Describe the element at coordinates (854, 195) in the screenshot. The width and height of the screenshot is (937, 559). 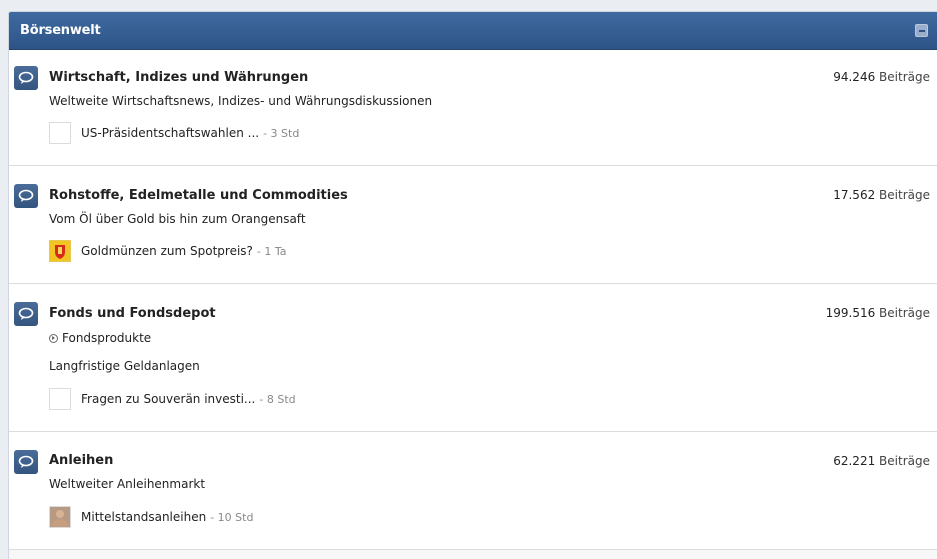
I see `posts-count-number: 17.562` at that location.